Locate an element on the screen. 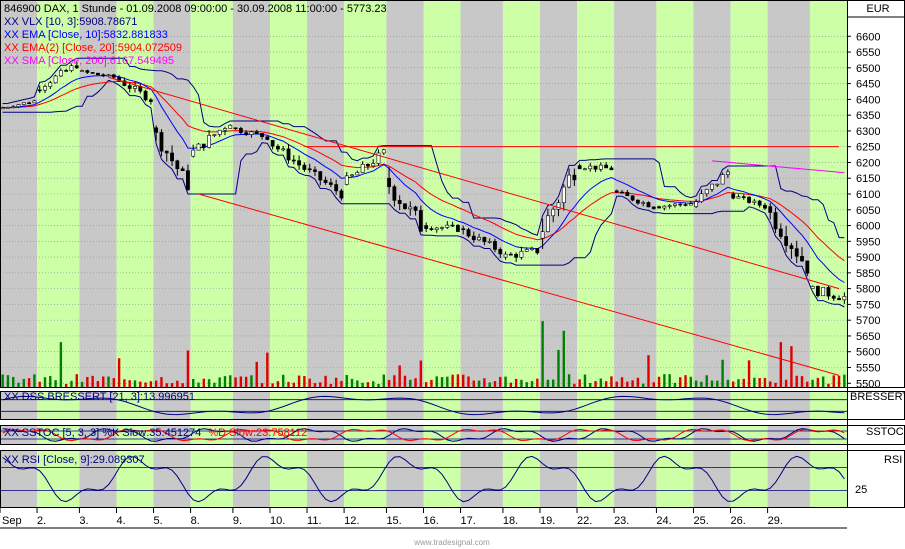 Image resolution: width=905 pixels, height=549 pixels. y-tick-label: 6500 is located at coordinates (868, 69).